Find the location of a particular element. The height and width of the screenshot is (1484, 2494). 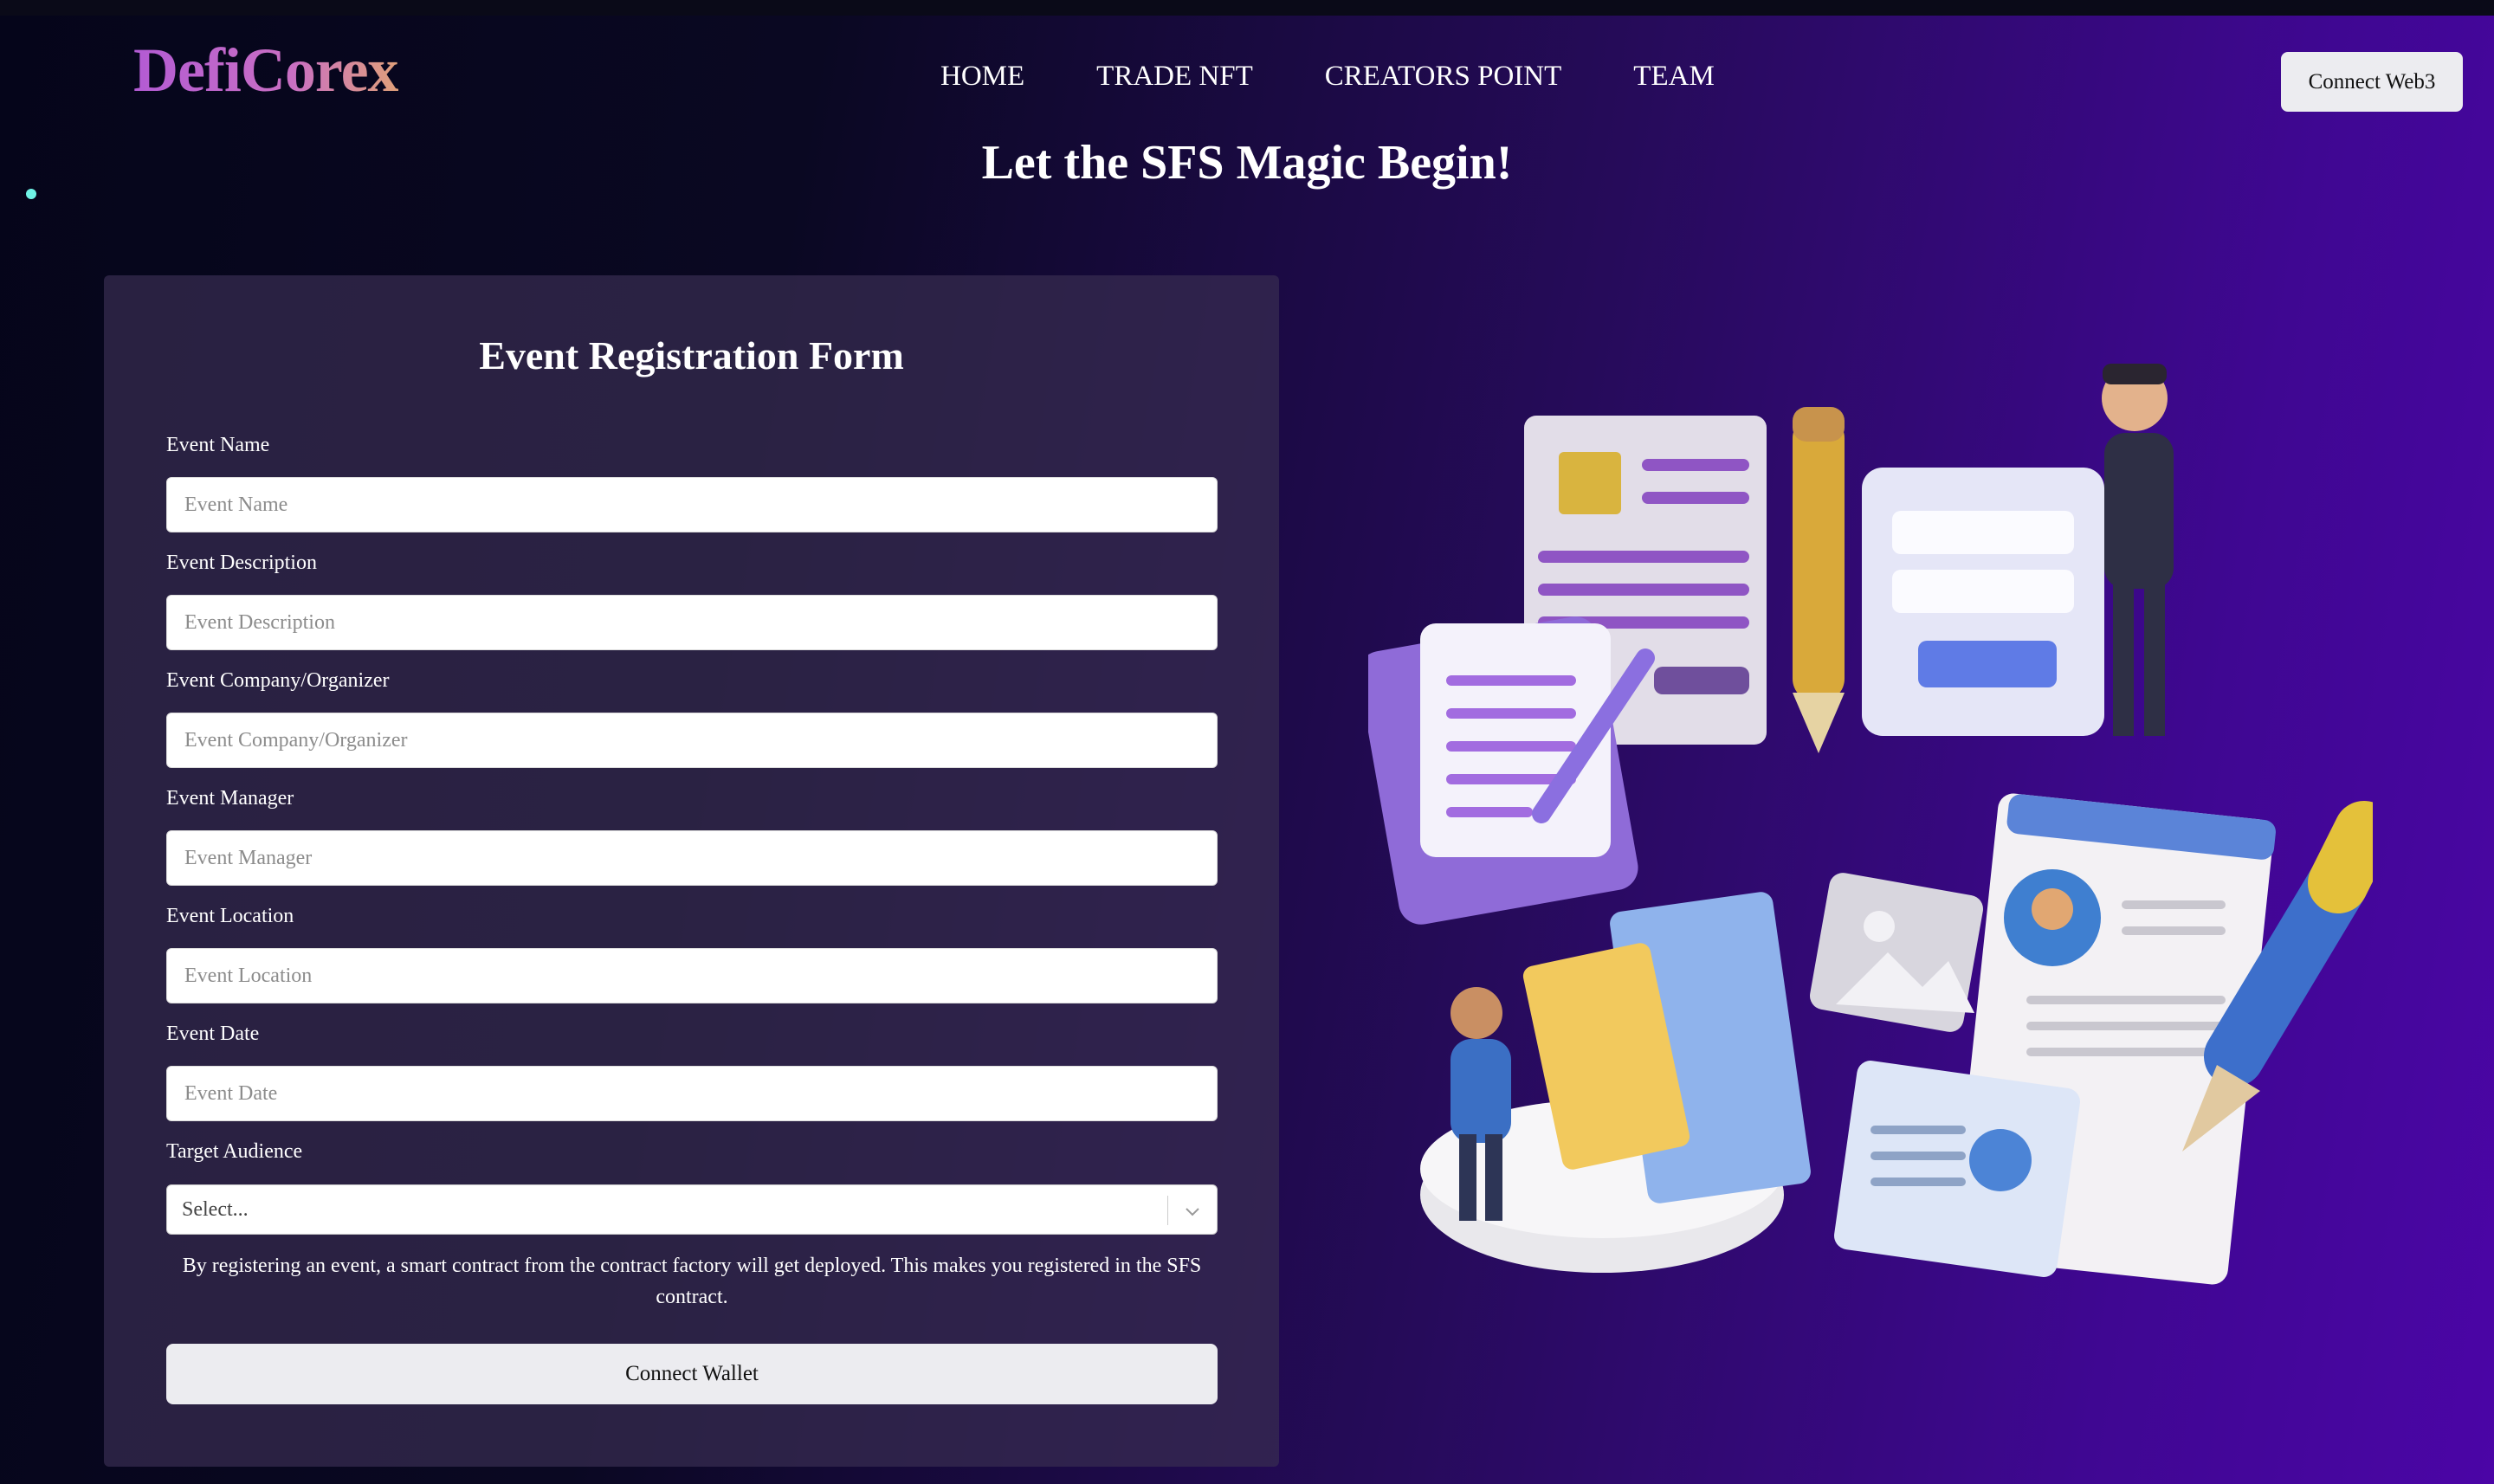

event-description-input is located at coordinates (692, 622).